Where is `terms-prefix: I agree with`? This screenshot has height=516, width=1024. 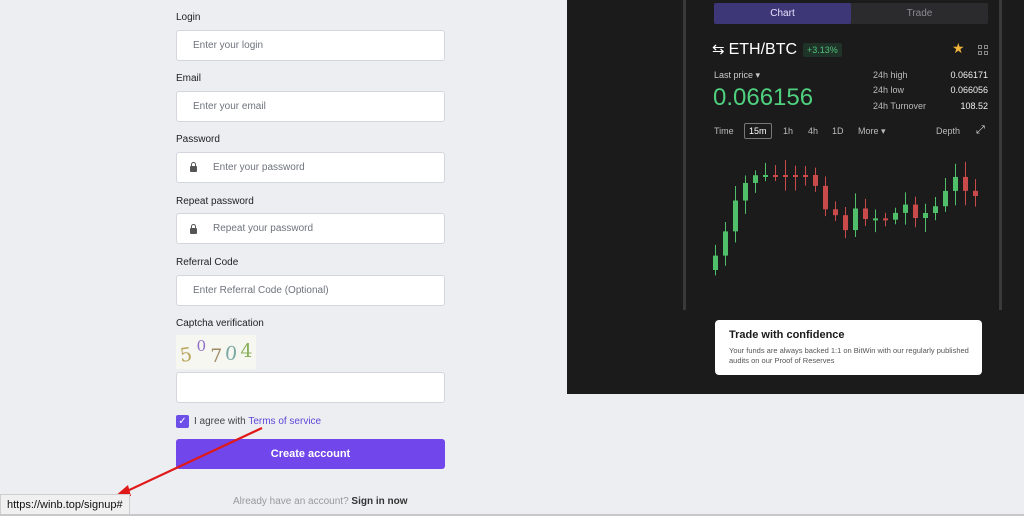 terms-prefix: I agree with is located at coordinates (220, 421).